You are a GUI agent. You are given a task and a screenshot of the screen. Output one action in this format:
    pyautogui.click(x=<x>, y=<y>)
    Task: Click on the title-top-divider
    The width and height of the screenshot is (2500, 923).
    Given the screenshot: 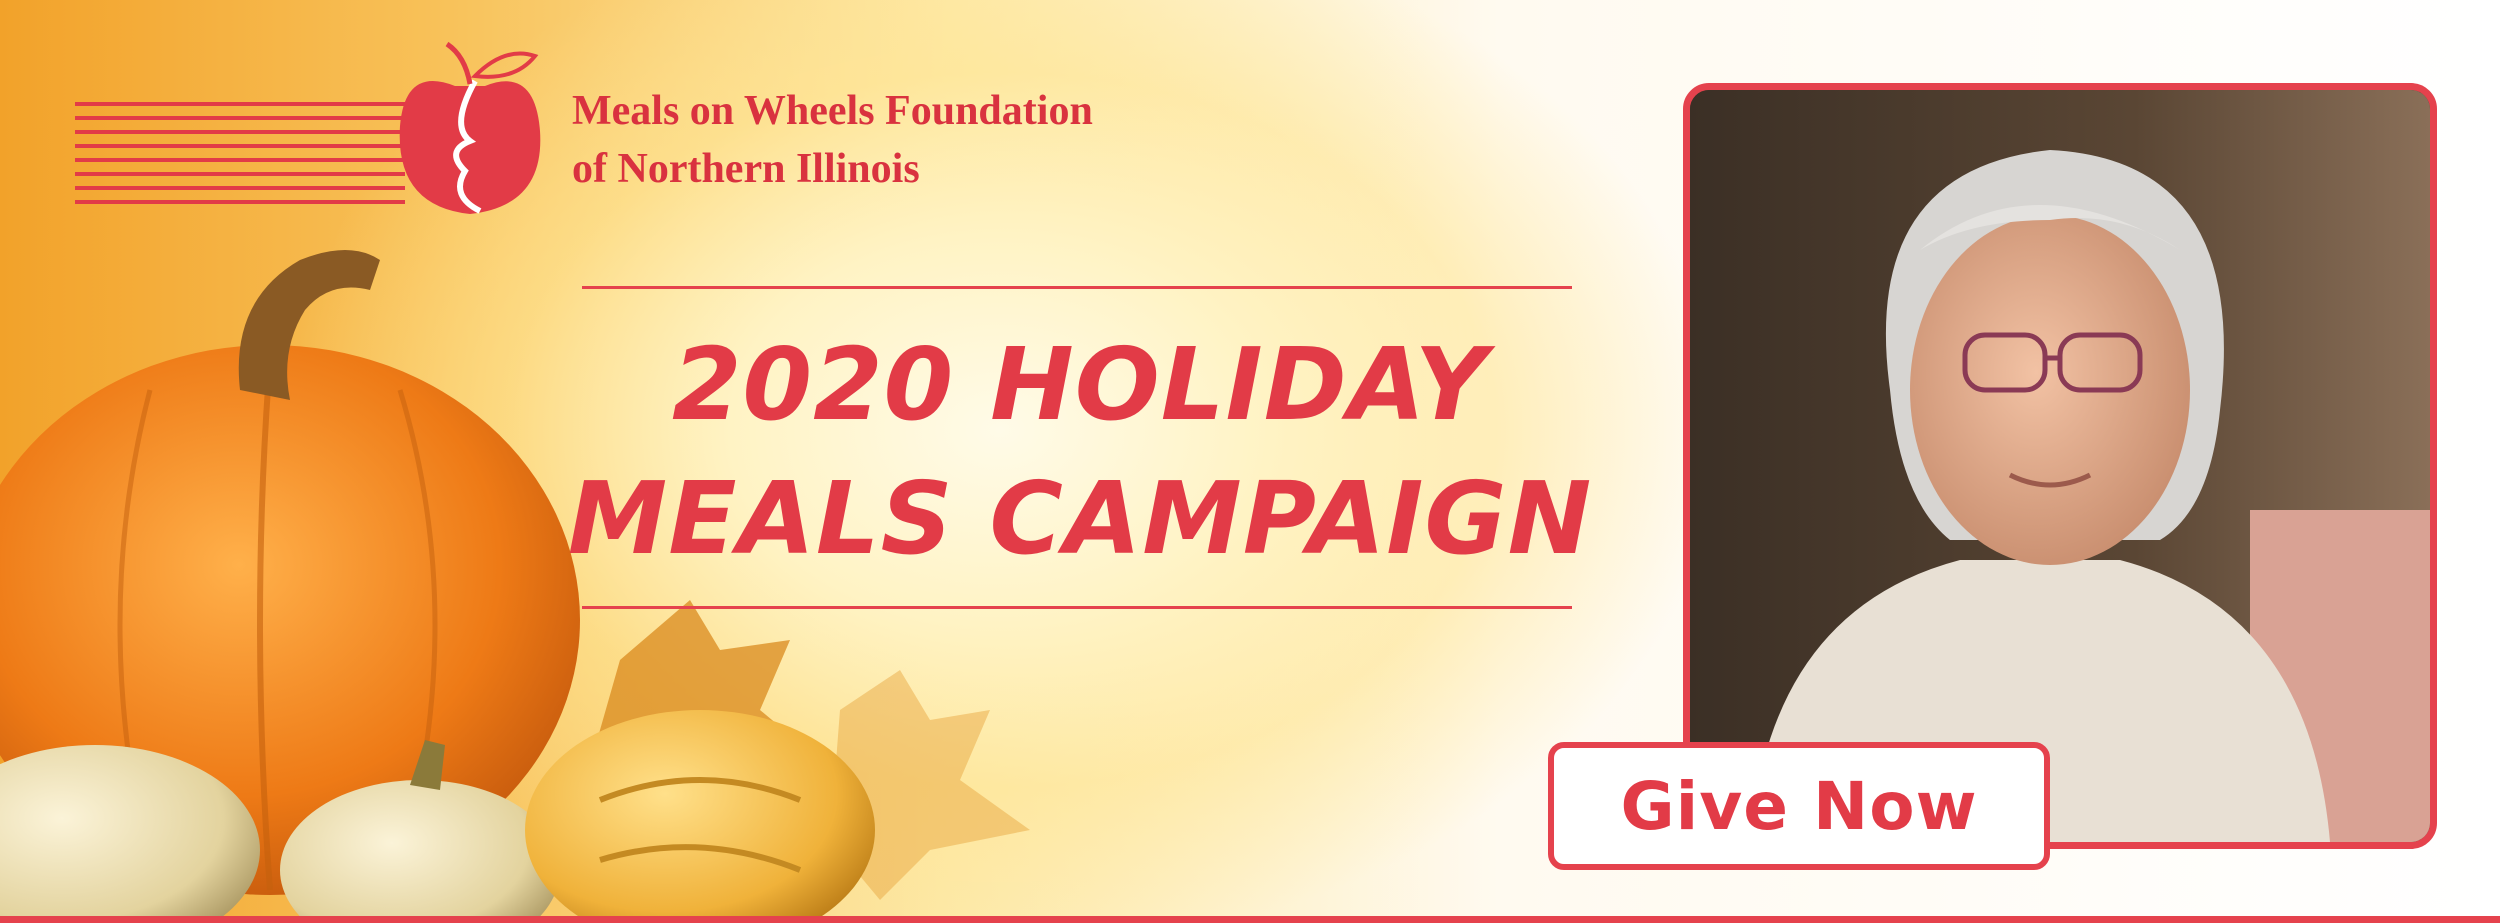 What is the action you would take?
    pyautogui.click(x=1077, y=287)
    